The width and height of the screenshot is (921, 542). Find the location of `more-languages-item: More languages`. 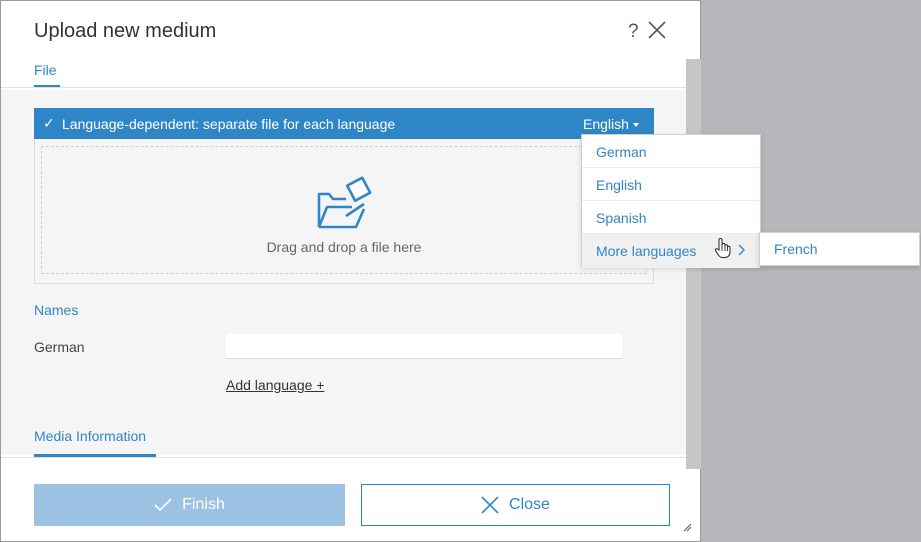

more-languages-item: More languages is located at coordinates (671, 251).